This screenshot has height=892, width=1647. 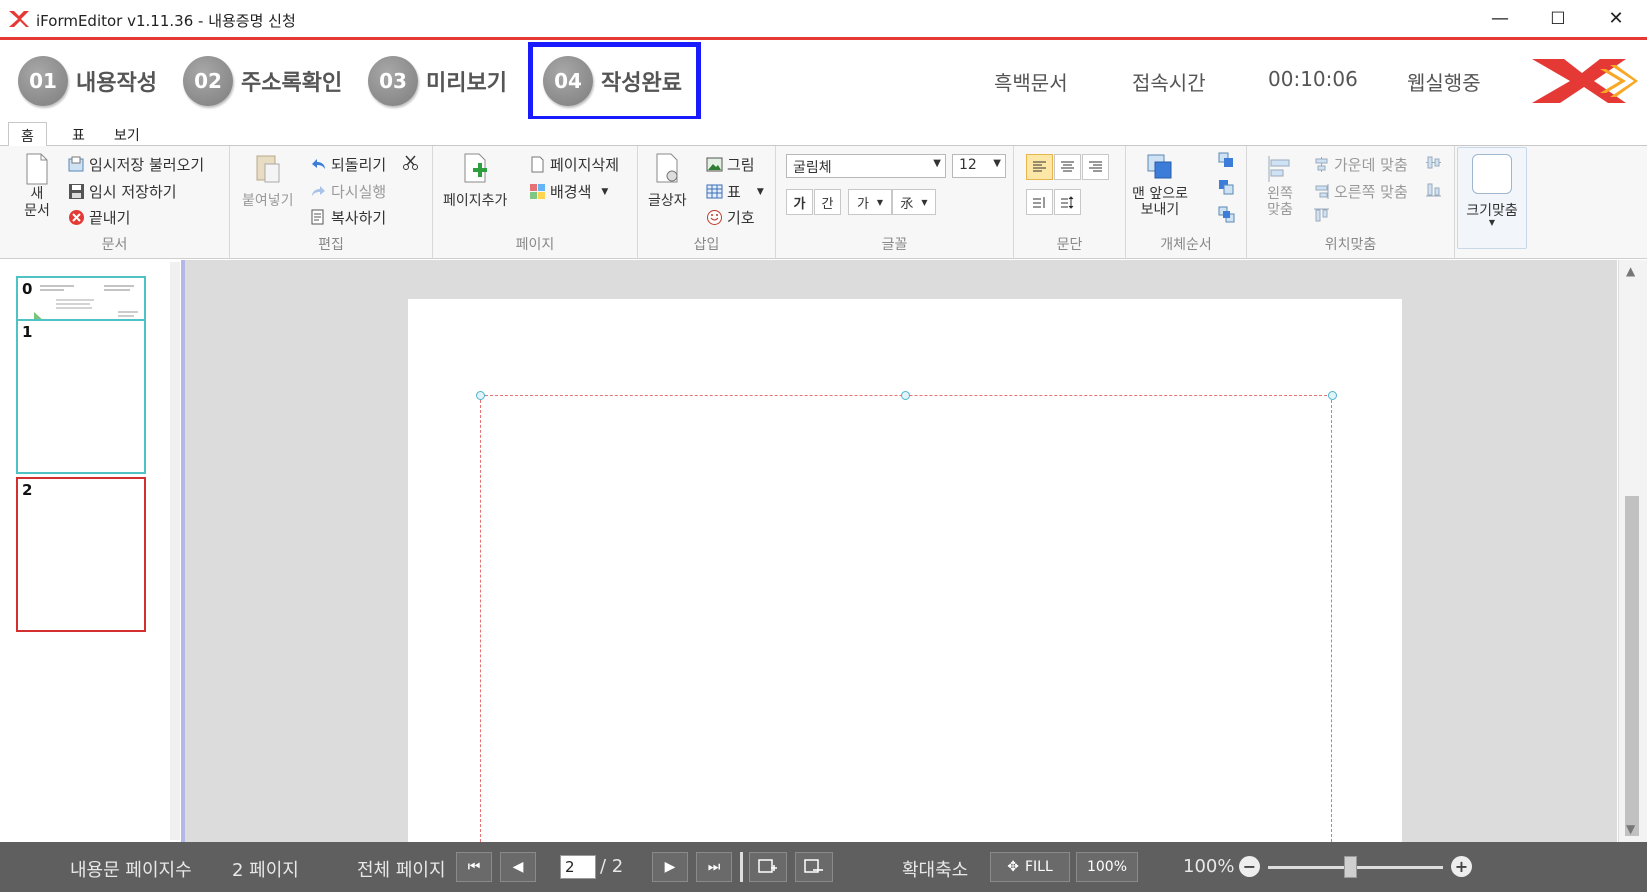 I want to click on remove-page-status-button, so click(x=814, y=867).